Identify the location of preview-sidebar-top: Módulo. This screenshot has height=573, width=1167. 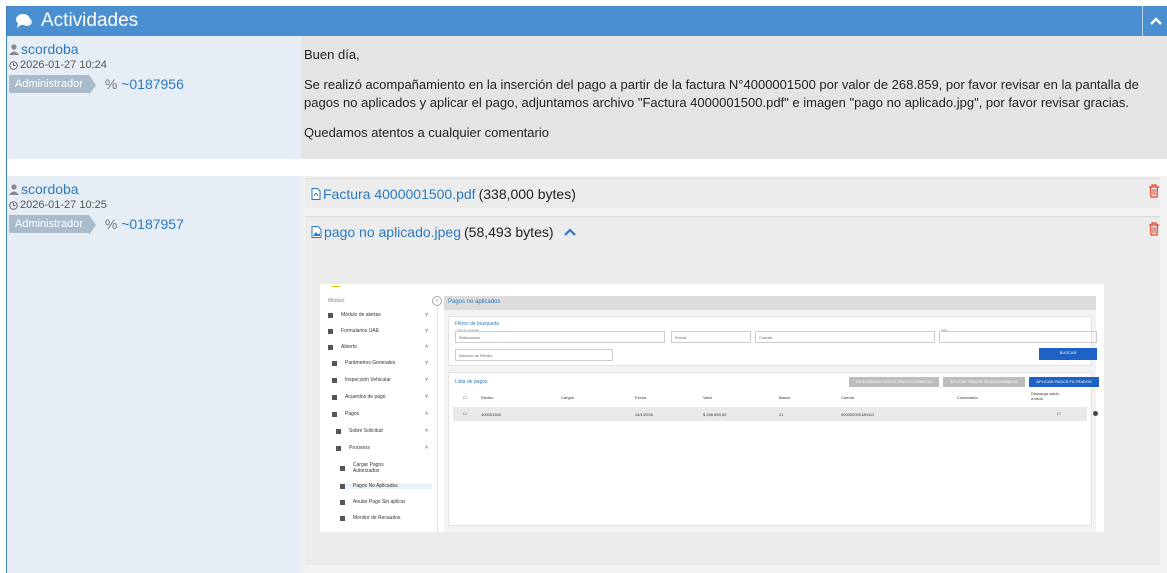
(336, 301).